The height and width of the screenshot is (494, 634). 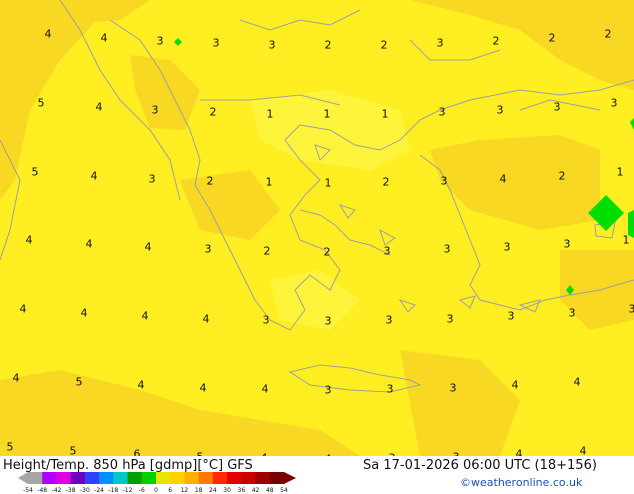 What do you see at coordinates (156, 490) in the screenshot?
I see `scale-tick-label: 0` at bounding box center [156, 490].